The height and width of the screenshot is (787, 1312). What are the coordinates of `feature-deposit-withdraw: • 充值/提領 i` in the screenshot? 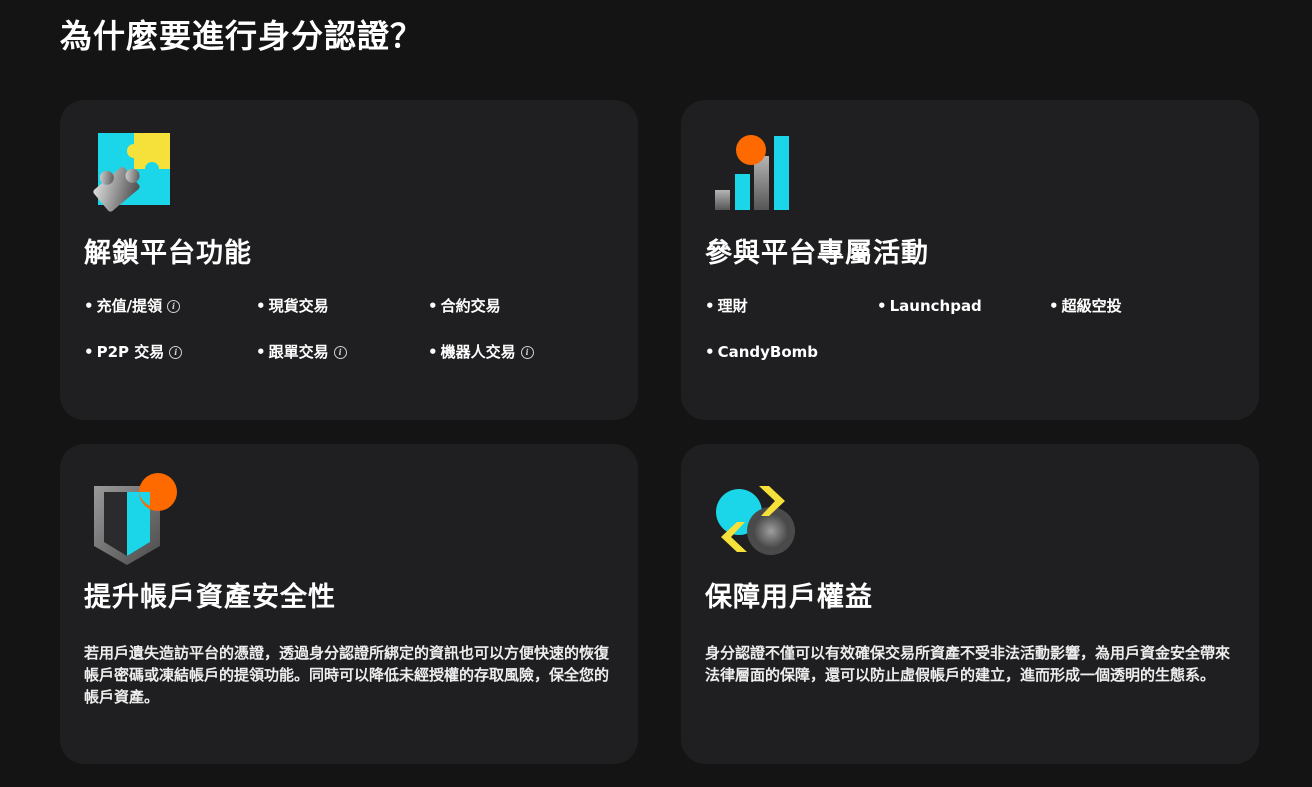 It's located at (170, 306).